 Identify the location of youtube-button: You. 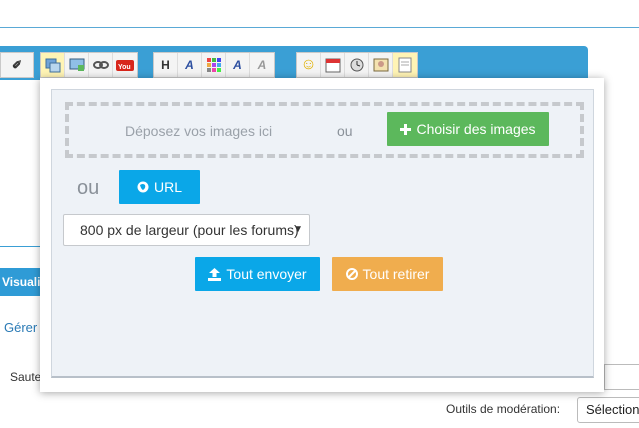
(125, 65).